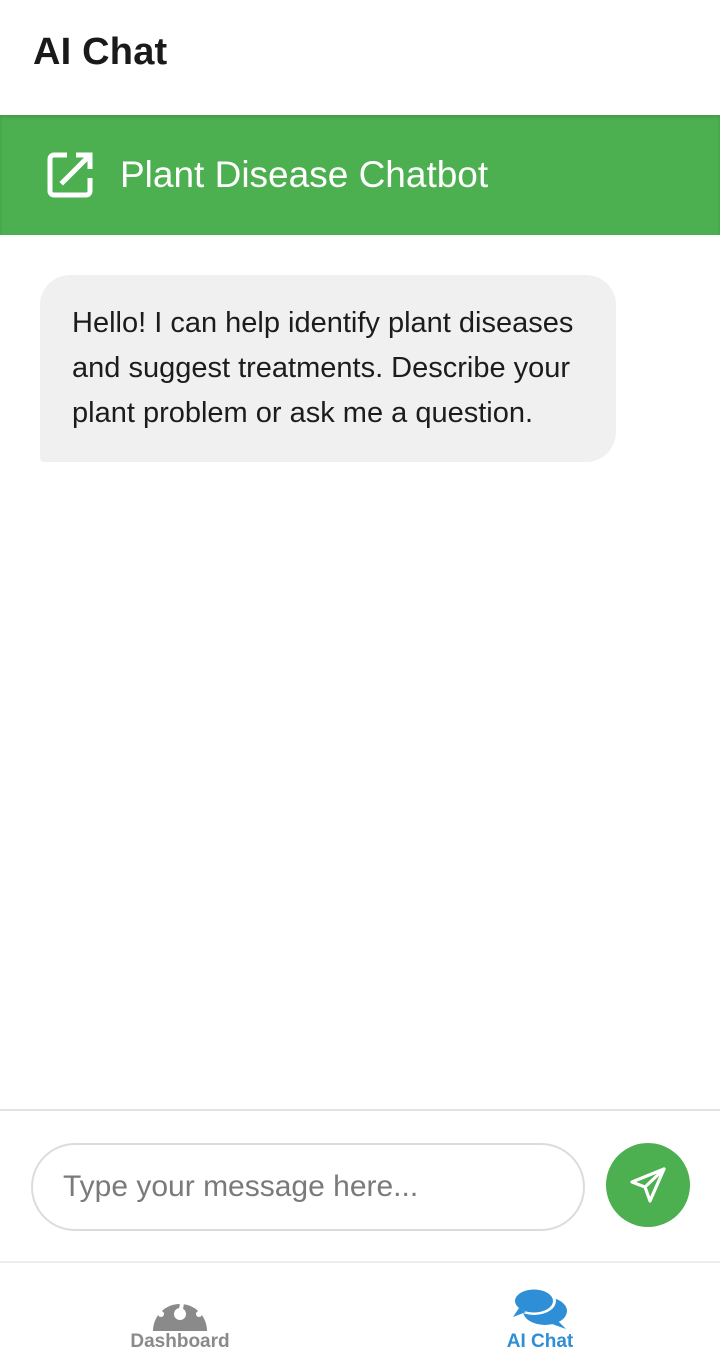  What do you see at coordinates (308, 1187) in the screenshot?
I see `message-input` at bounding box center [308, 1187].